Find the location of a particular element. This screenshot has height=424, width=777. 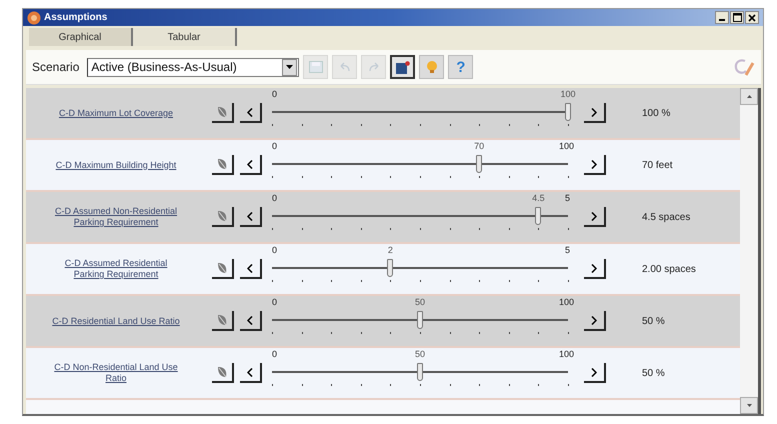

slider-value-label: 2 is located at coordinates (390, 250).